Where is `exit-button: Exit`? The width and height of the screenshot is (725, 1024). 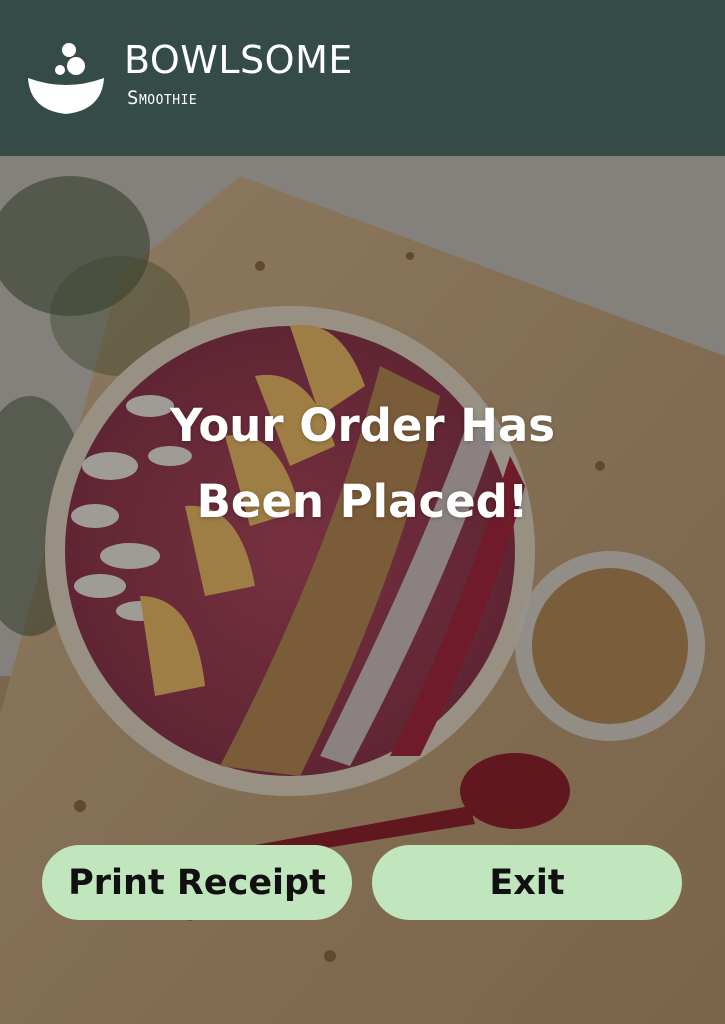
exit-button: Exit is located at coordinates (527, 882).